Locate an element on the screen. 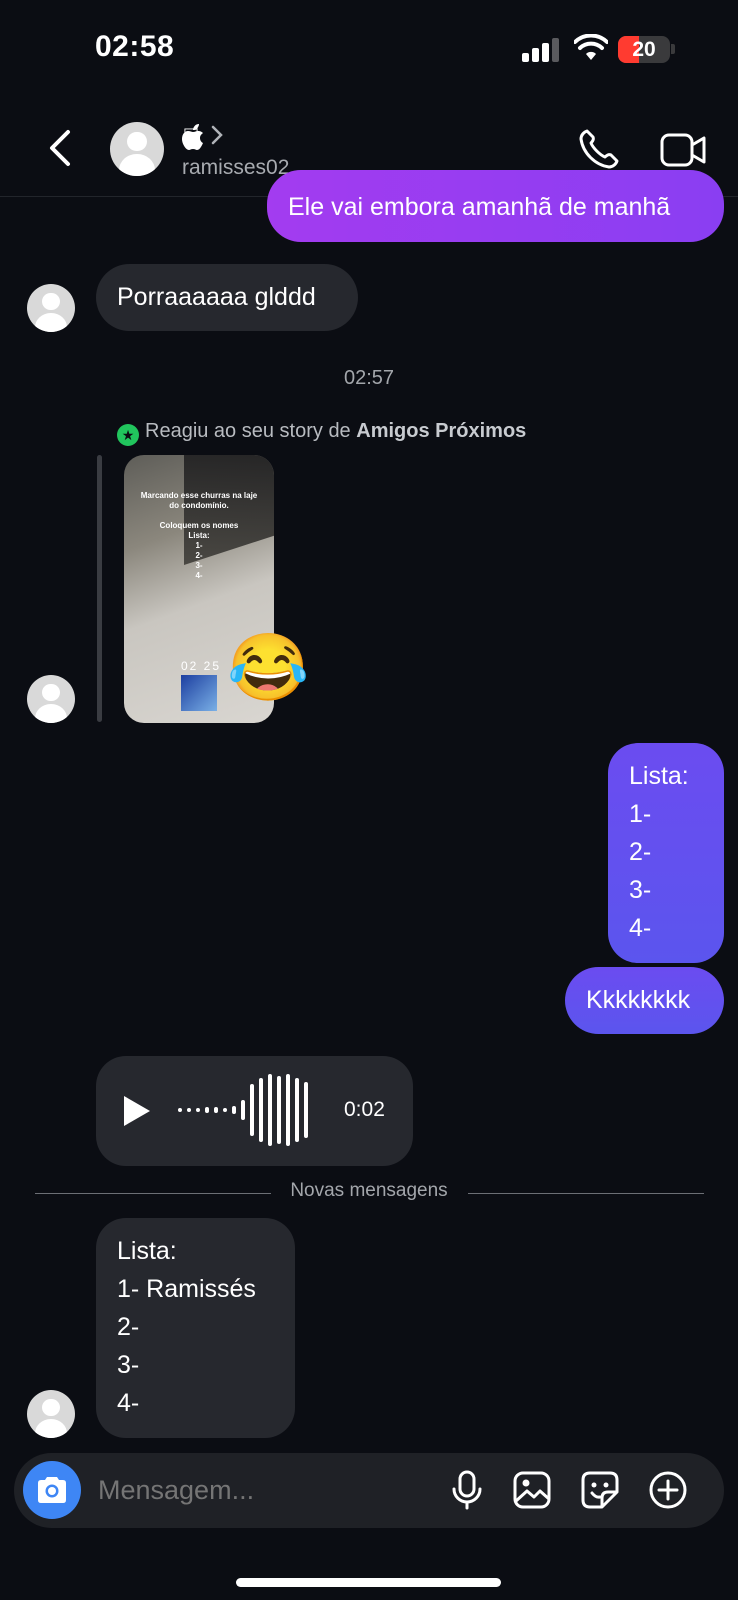  incoming-message: Porraaaaaa glddd is located at coordinates (227, 297).